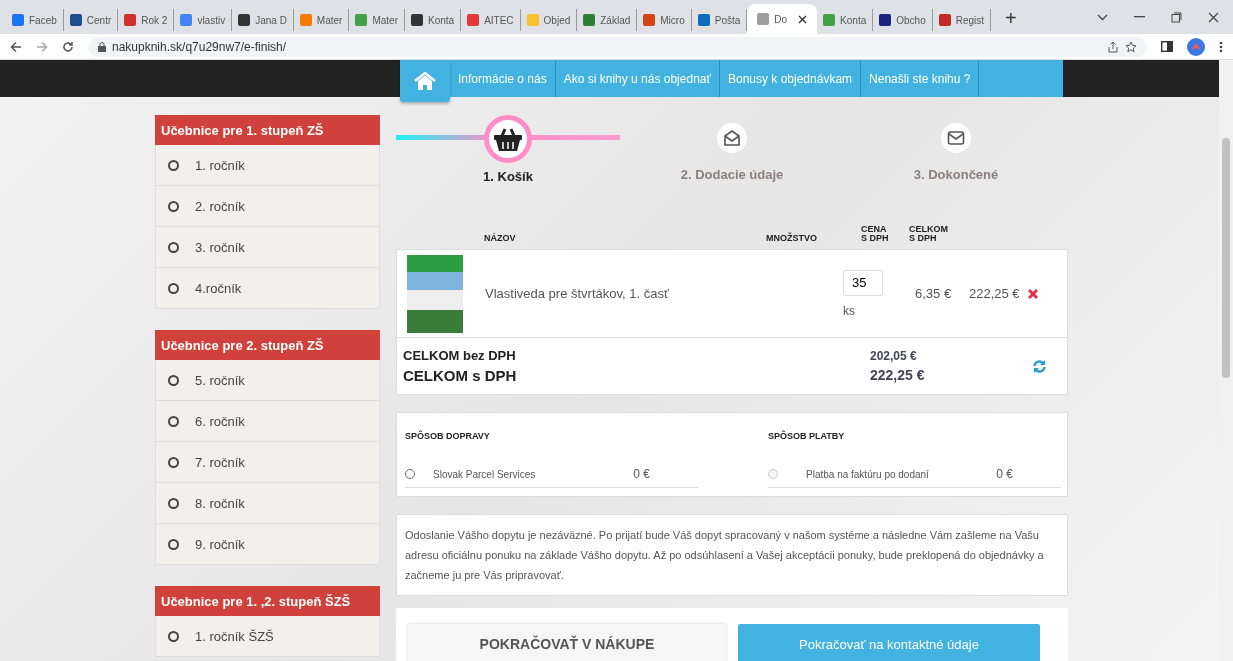 Image resolution: width=1233 pixels, height=661 pixels. Describe the element at coordinates (1167, 46) in the screenshot. I see `sidebar-icon` at that location.